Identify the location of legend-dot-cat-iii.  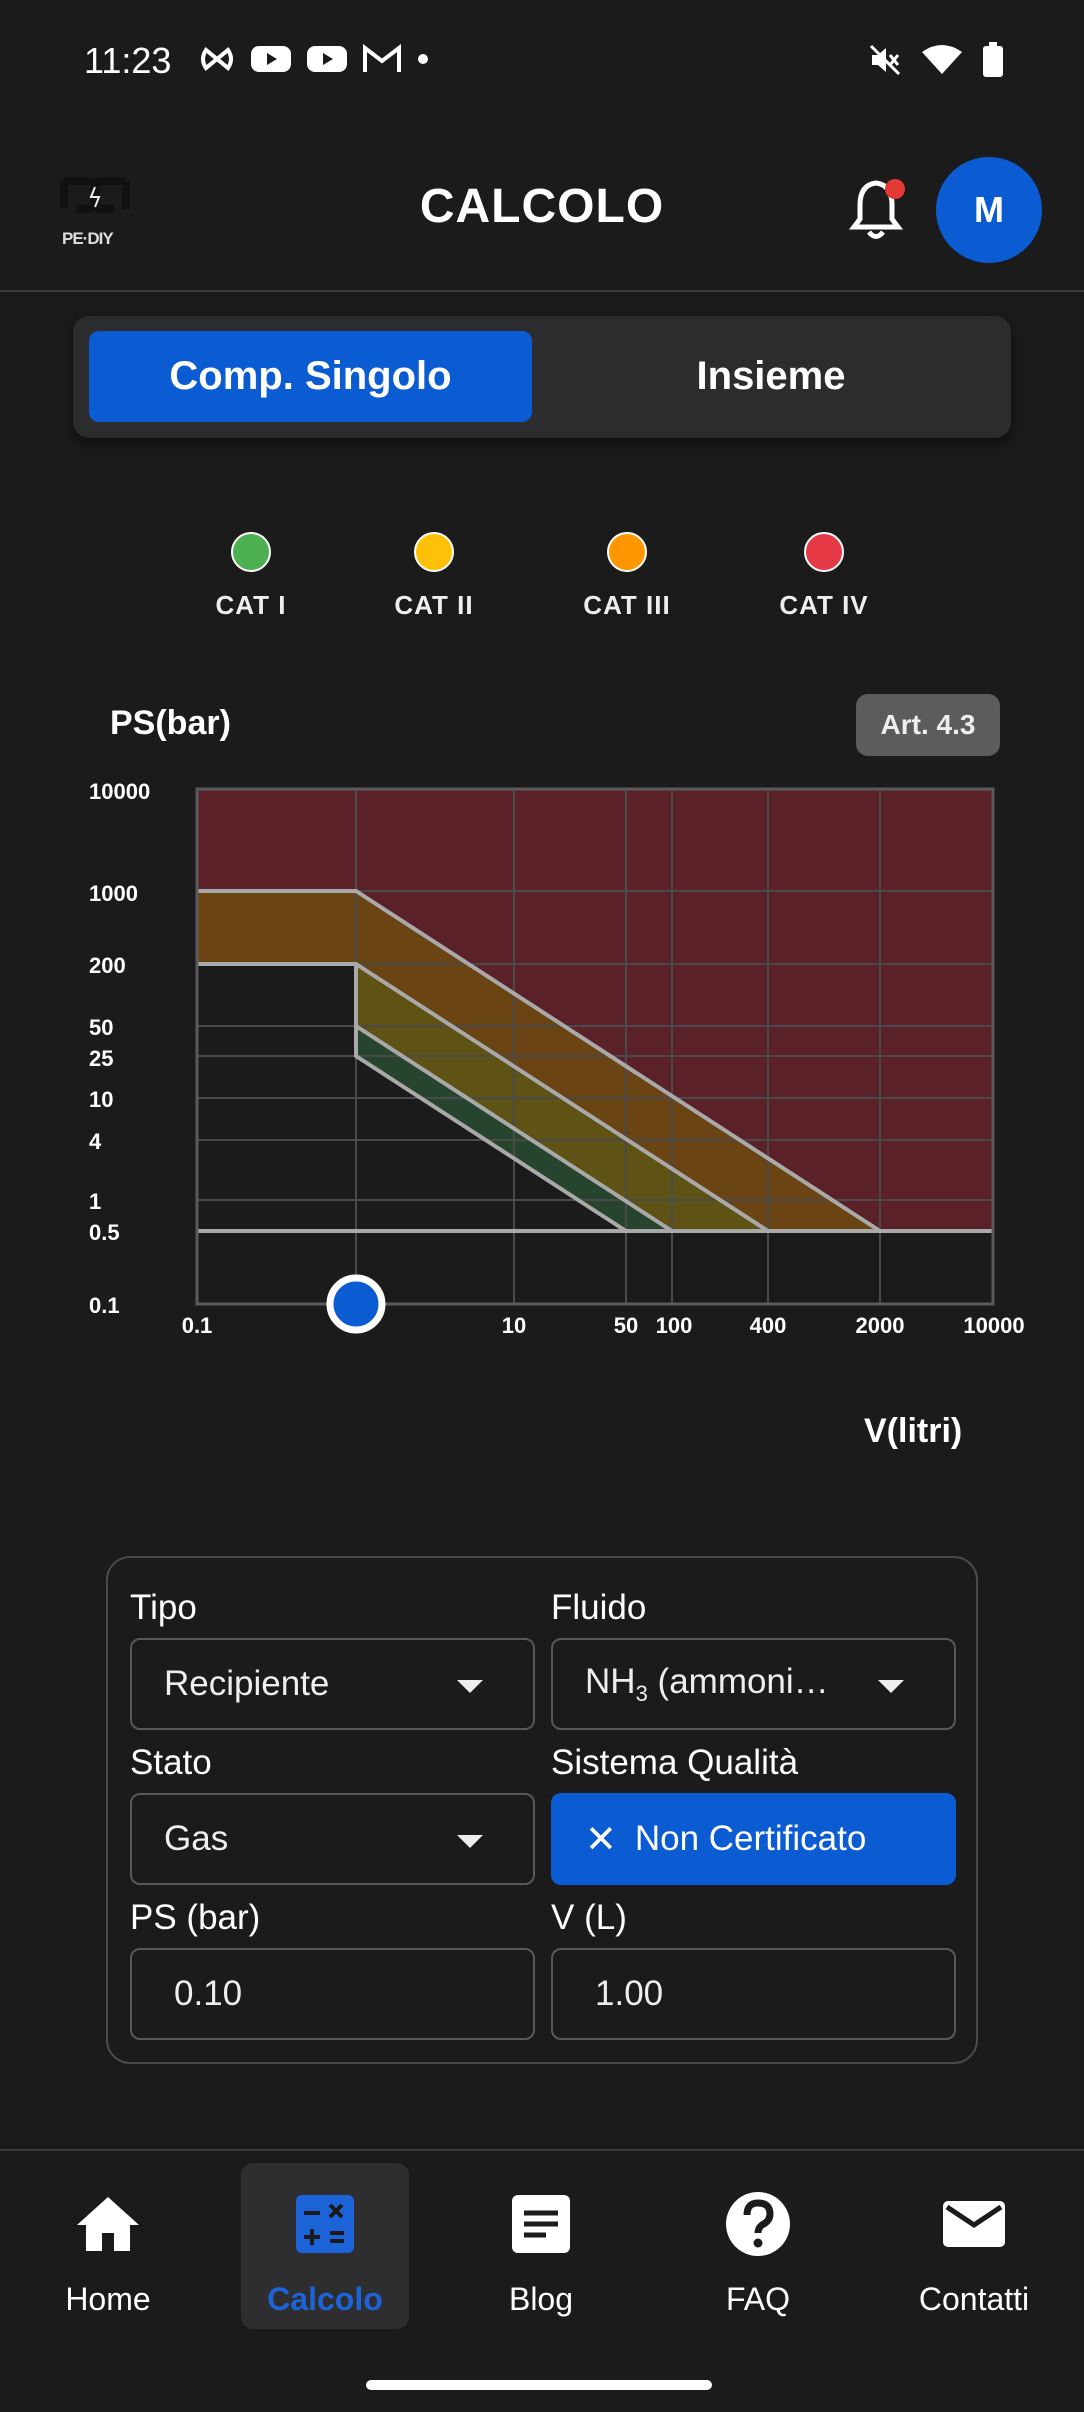
(627, 552).